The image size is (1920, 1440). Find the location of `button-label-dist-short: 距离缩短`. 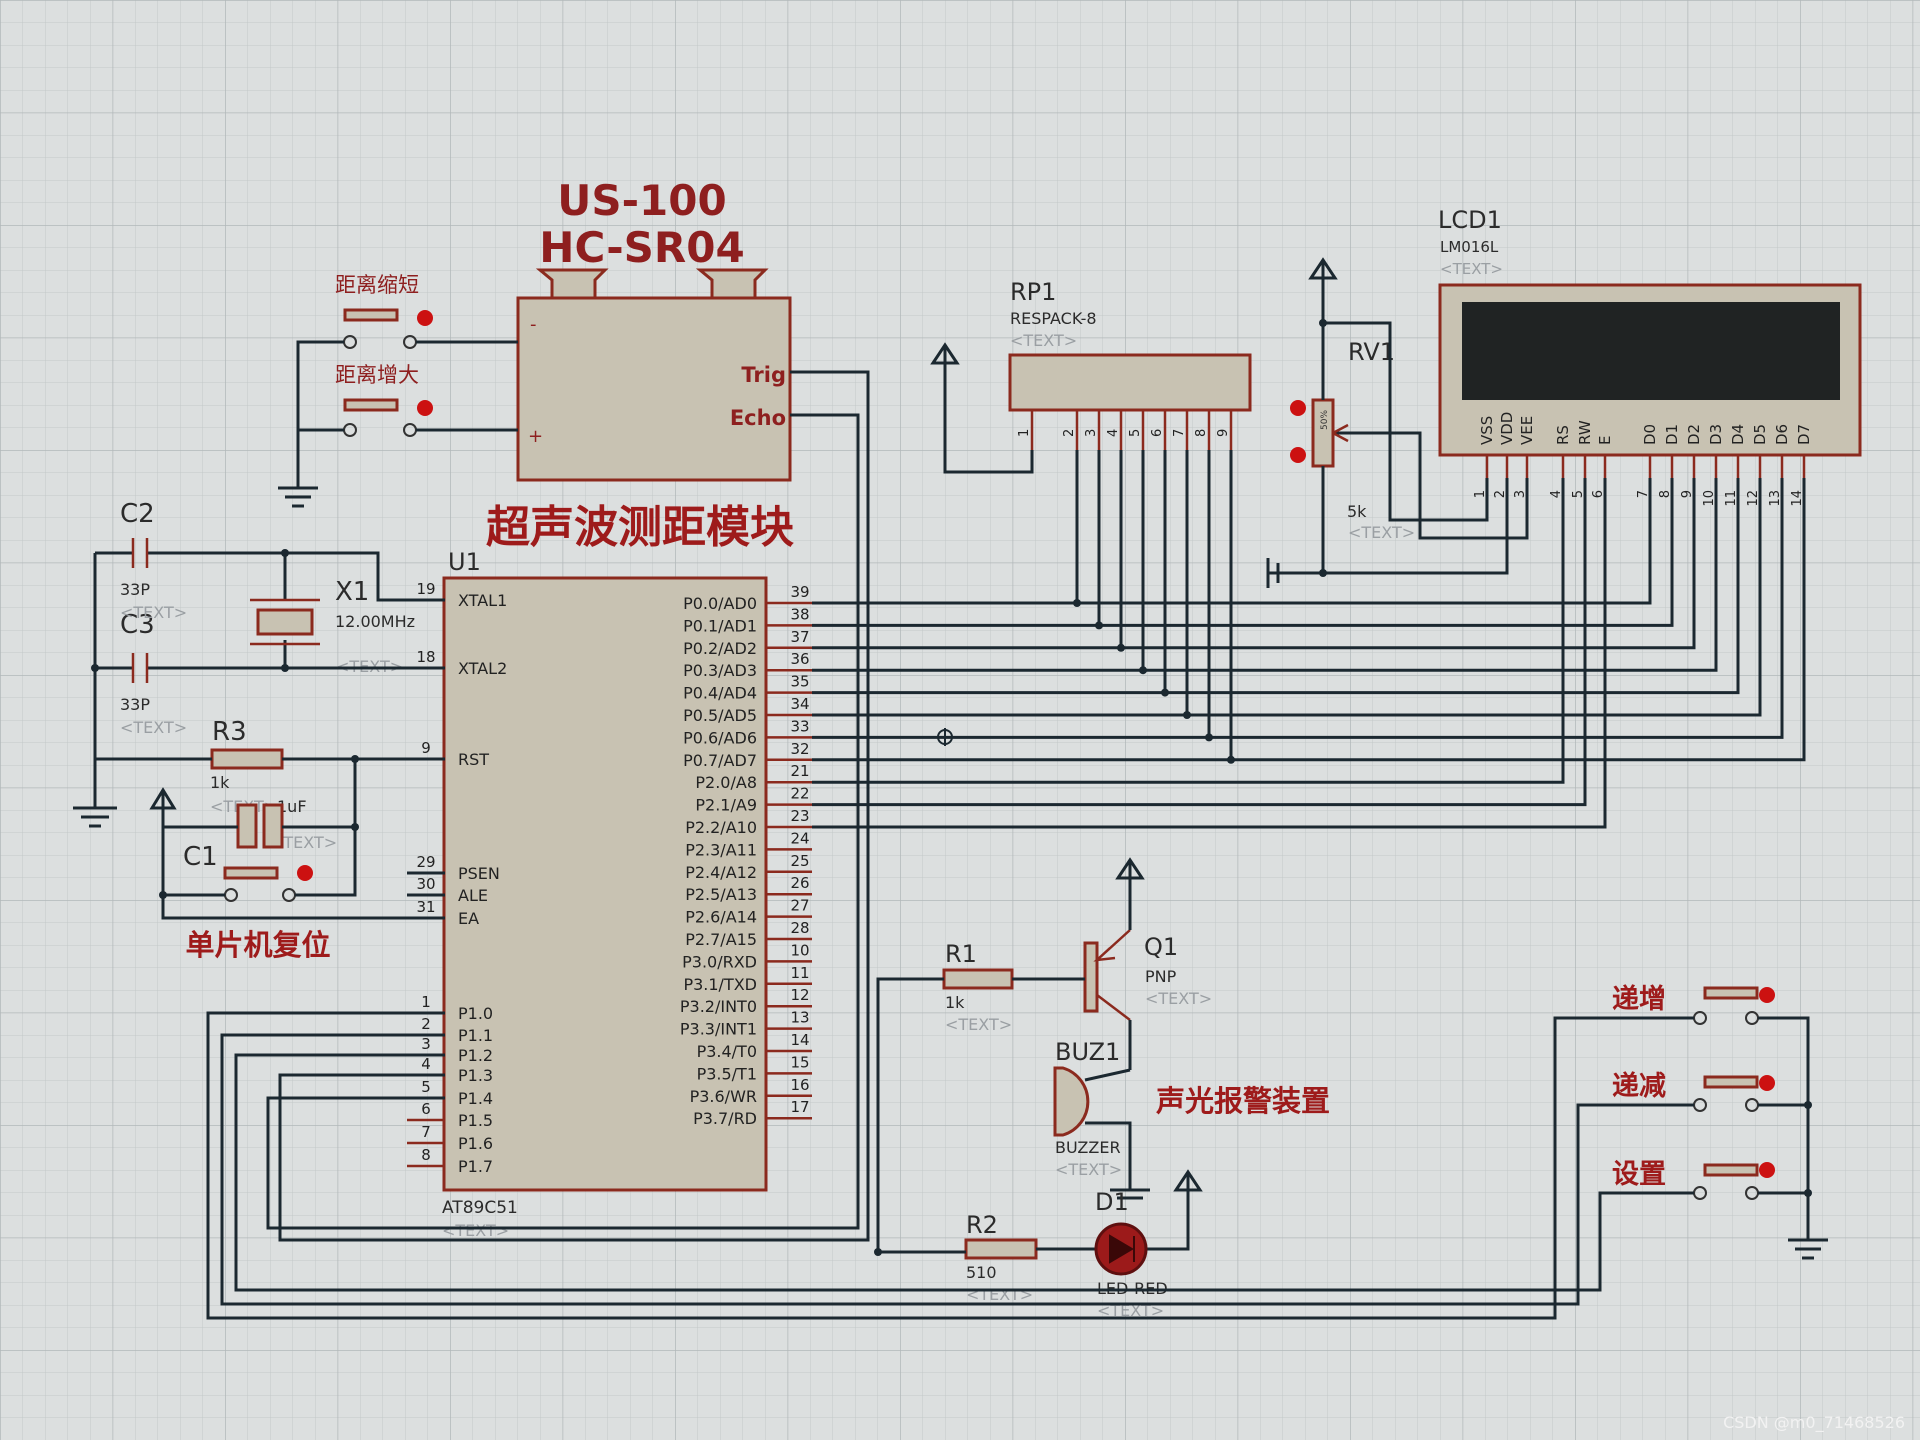

button-label-dist-short: 距离缩短 is located at coordinates (377, 285).